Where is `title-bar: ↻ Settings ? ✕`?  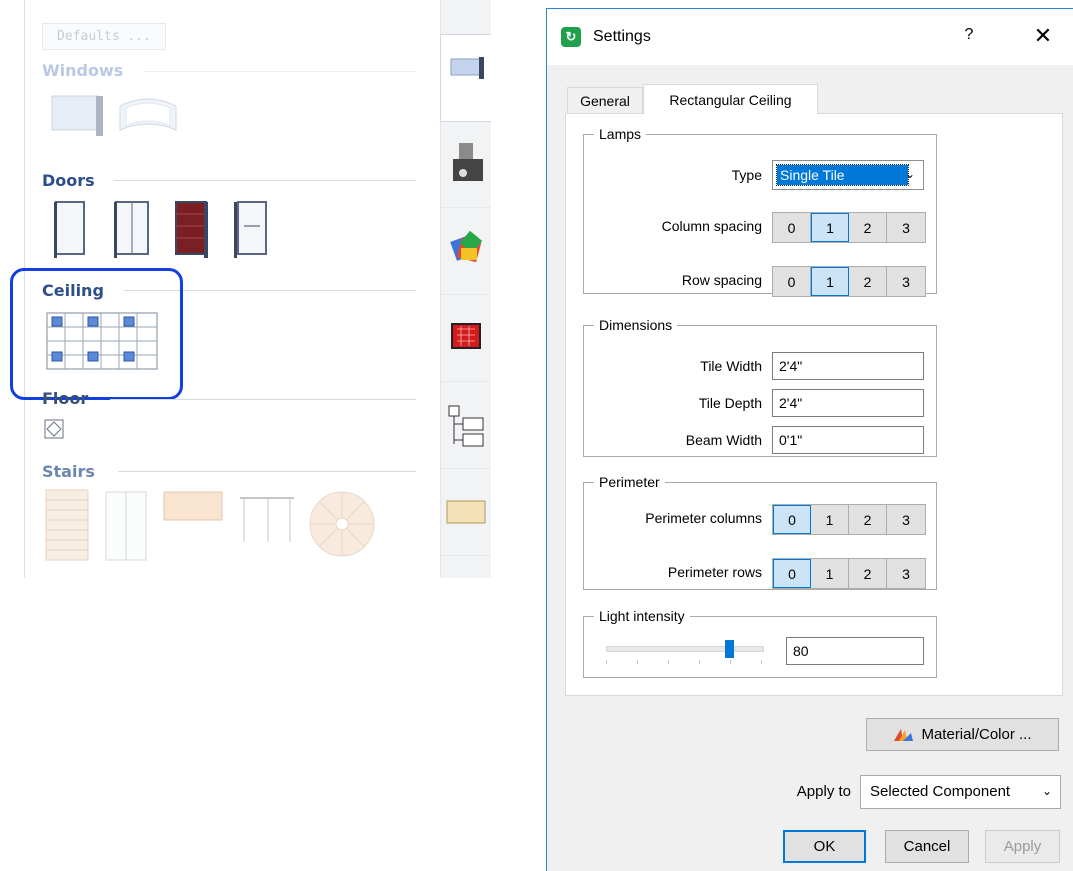 title-bar: ↻ Settings ? ✕ is located at coordinates (810, 37).